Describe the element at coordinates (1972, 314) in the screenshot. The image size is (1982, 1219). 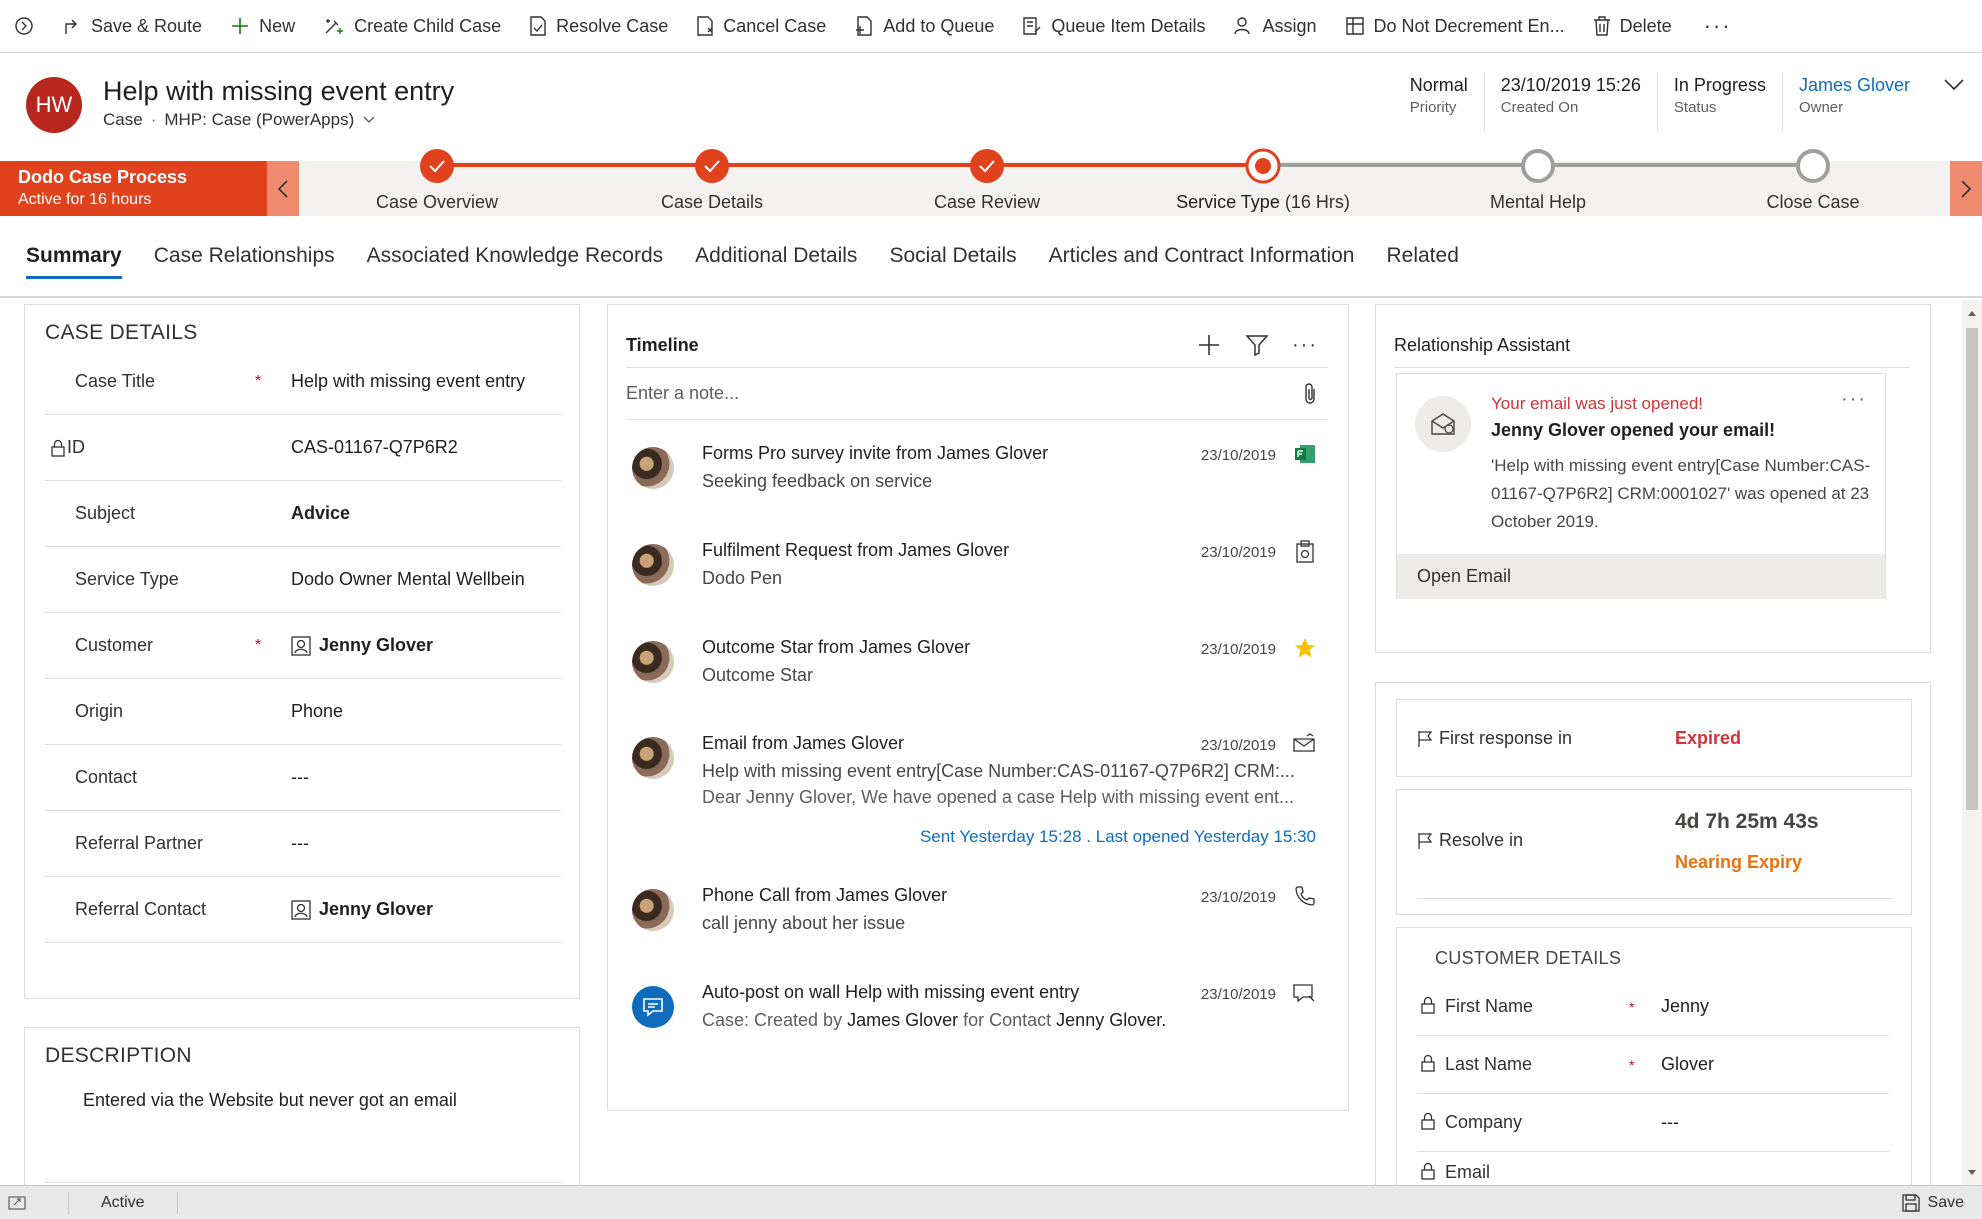
I see `scroll-up-icon` at that location.